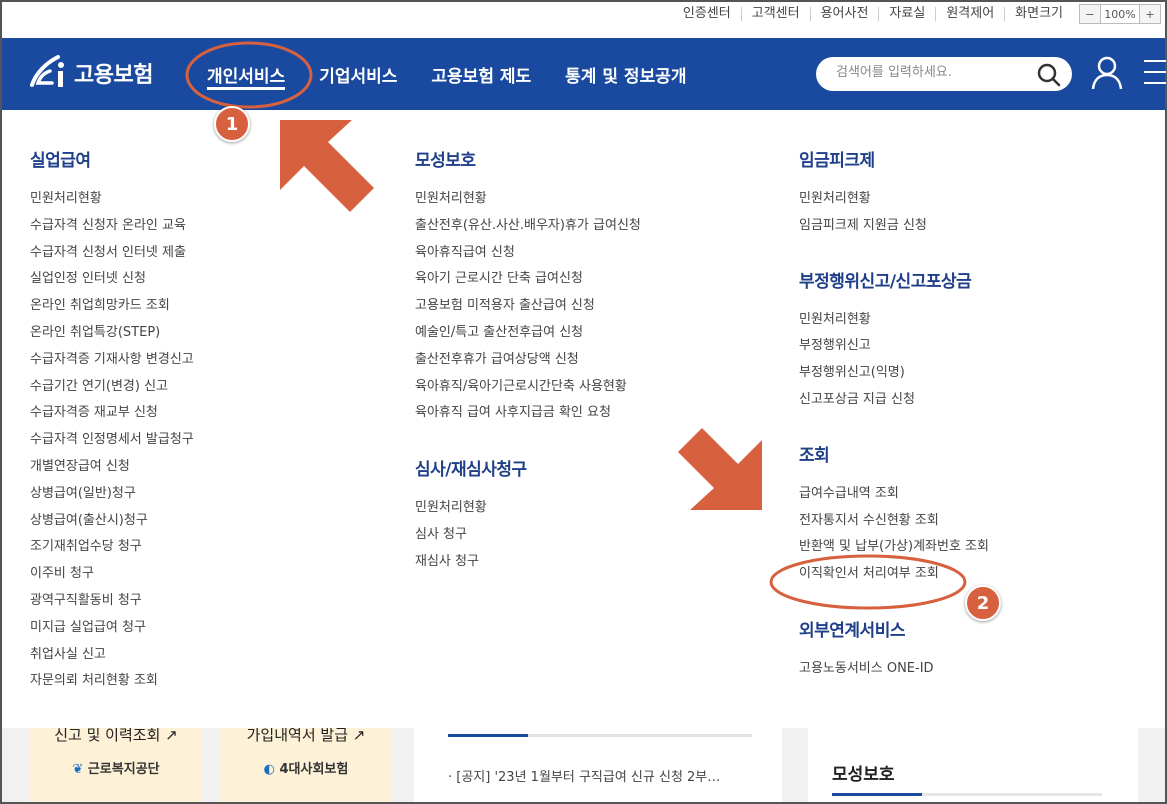 Image resolution: width=1167 pixels, height=804 pixels. I want to click on menu-link: 상병급여(출산시)청구, so click(112, 521).